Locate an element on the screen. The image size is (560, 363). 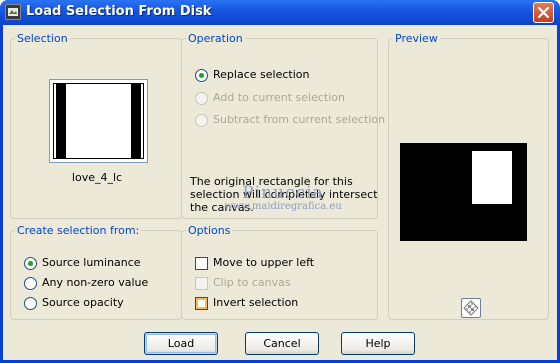
thumbnail-bar-left is located at coordinates (61, 121).